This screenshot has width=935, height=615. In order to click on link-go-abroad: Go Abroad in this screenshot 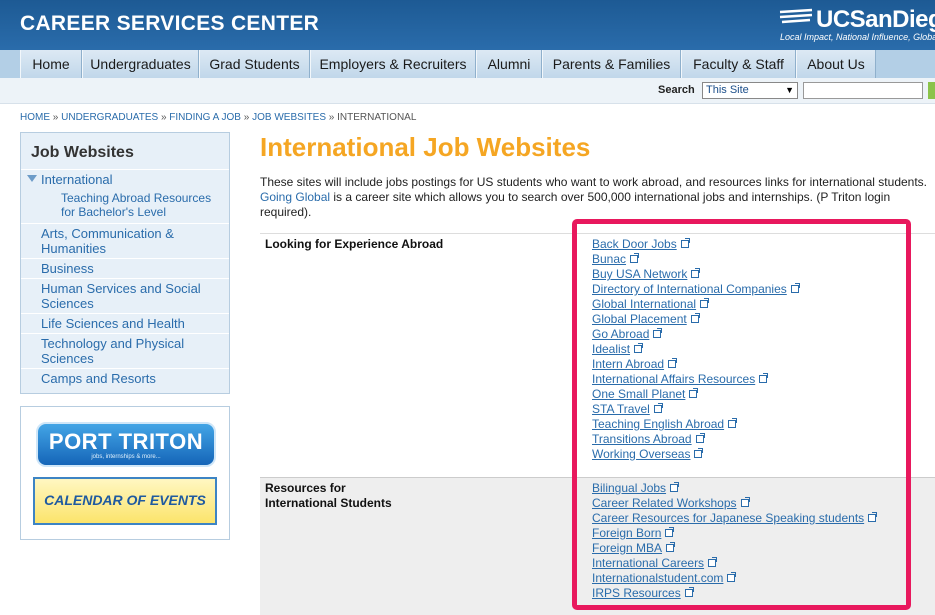, I will do `click(696, 334)`.